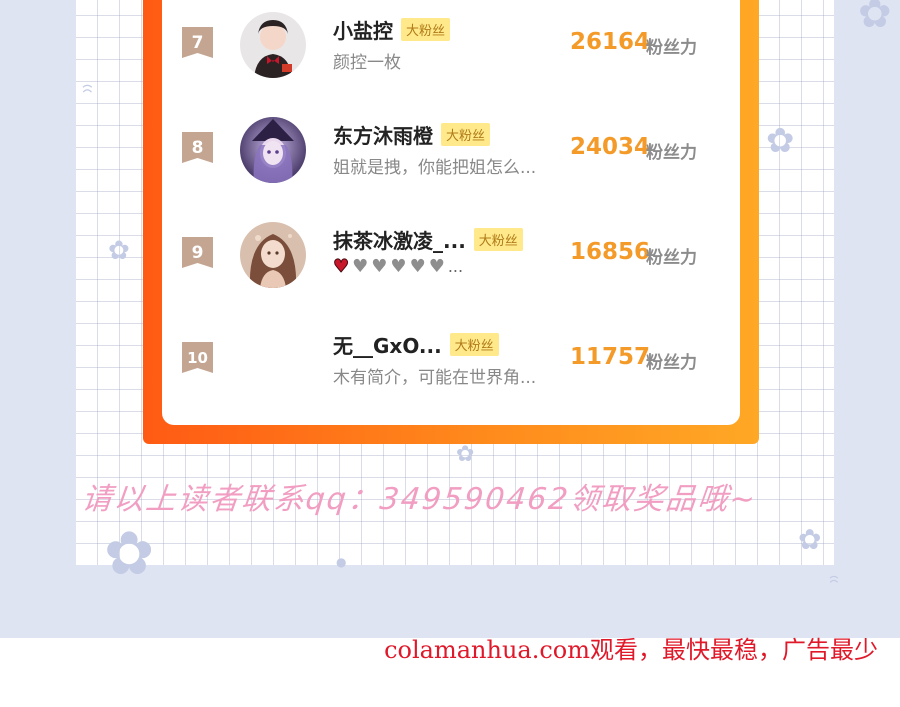  I want to click on rank-badge: 7, so click(197, 42).